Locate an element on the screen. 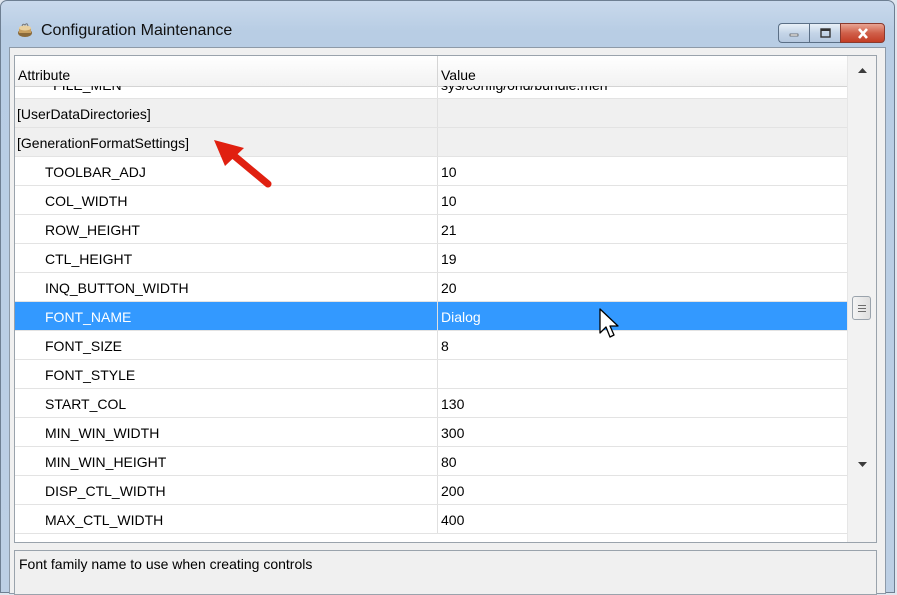 The image size is (897, 595). grid-row: [GenerationFormatSettings] is located at coordinates (431, 142).